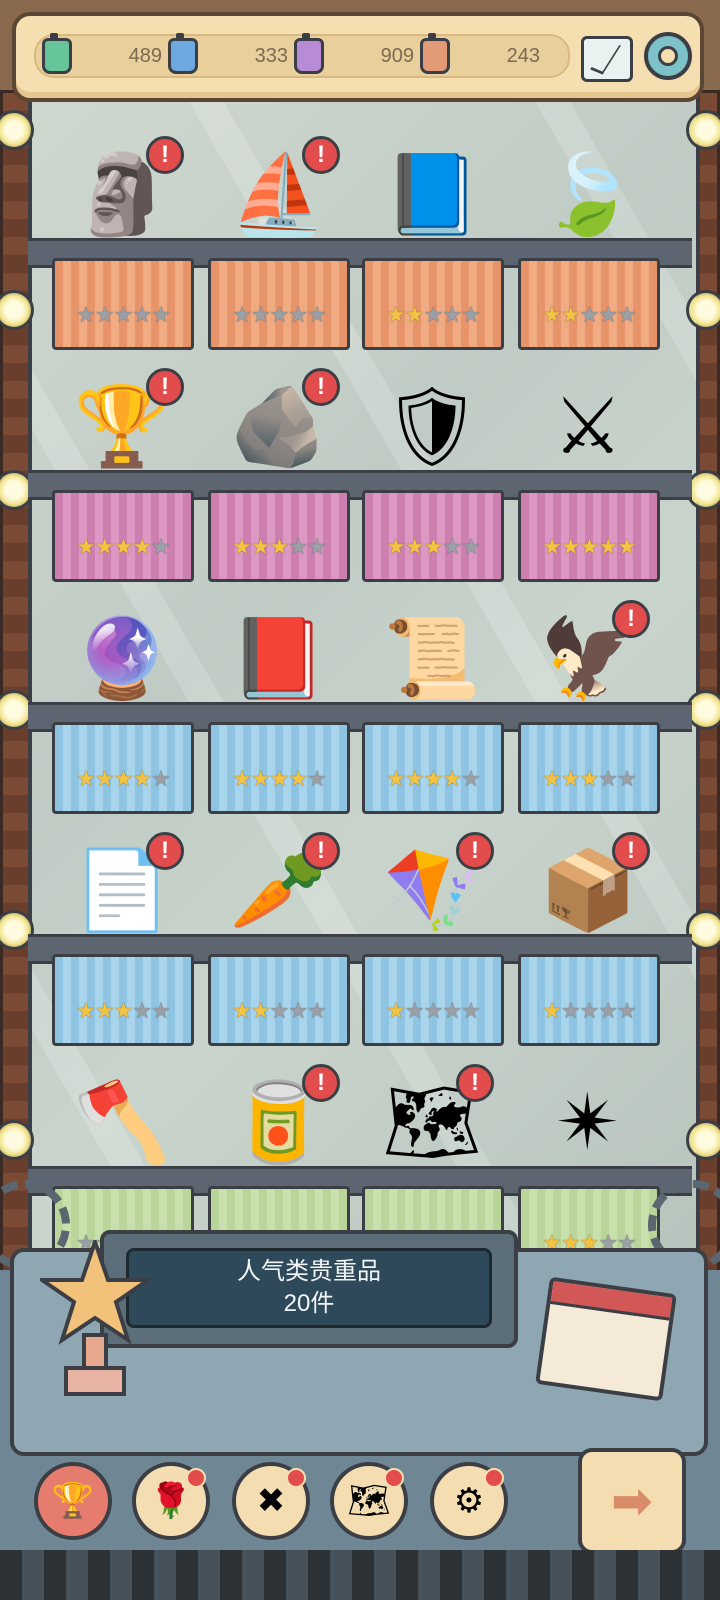  I want to click on collection-slot: 📄 ★★★★★!, so click(123, 931).